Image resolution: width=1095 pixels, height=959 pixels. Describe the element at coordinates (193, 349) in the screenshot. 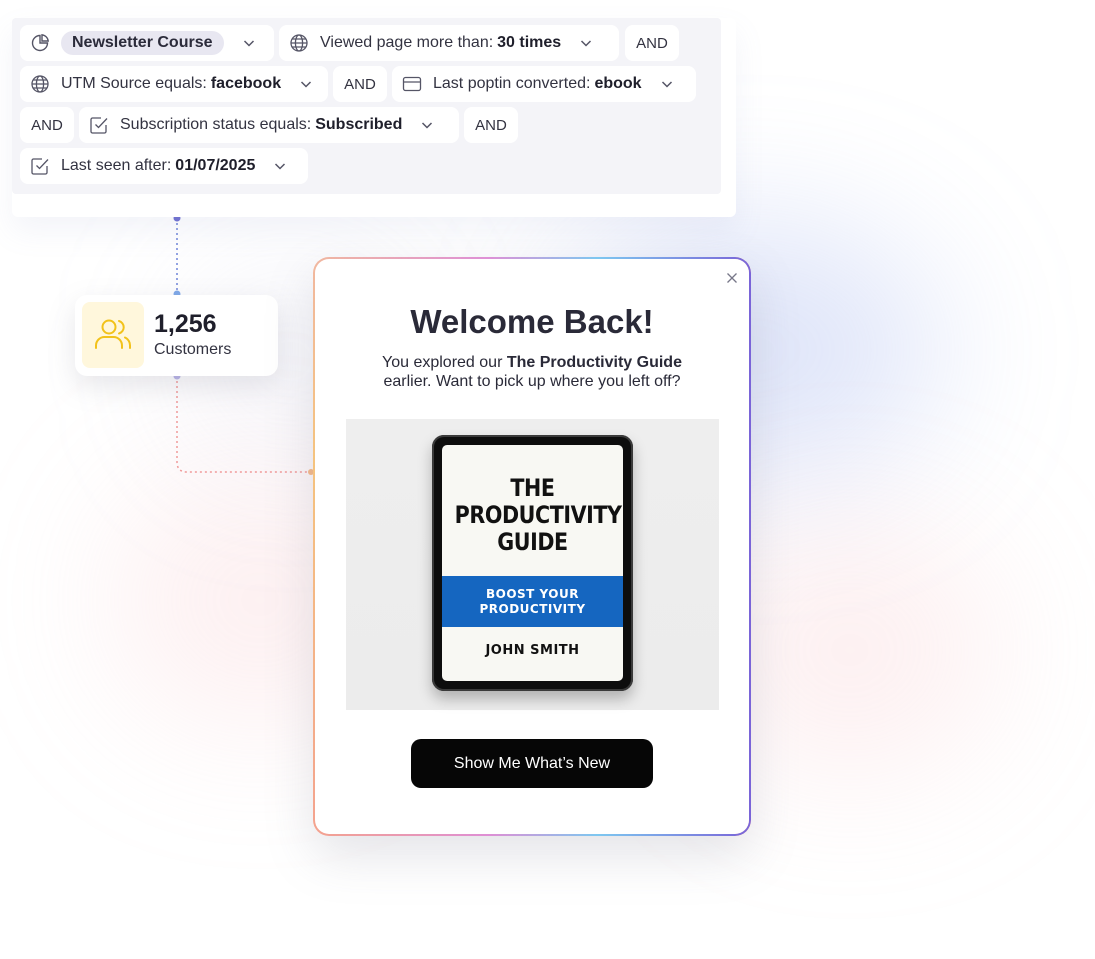

I see `customers-label: Customers` at that location.